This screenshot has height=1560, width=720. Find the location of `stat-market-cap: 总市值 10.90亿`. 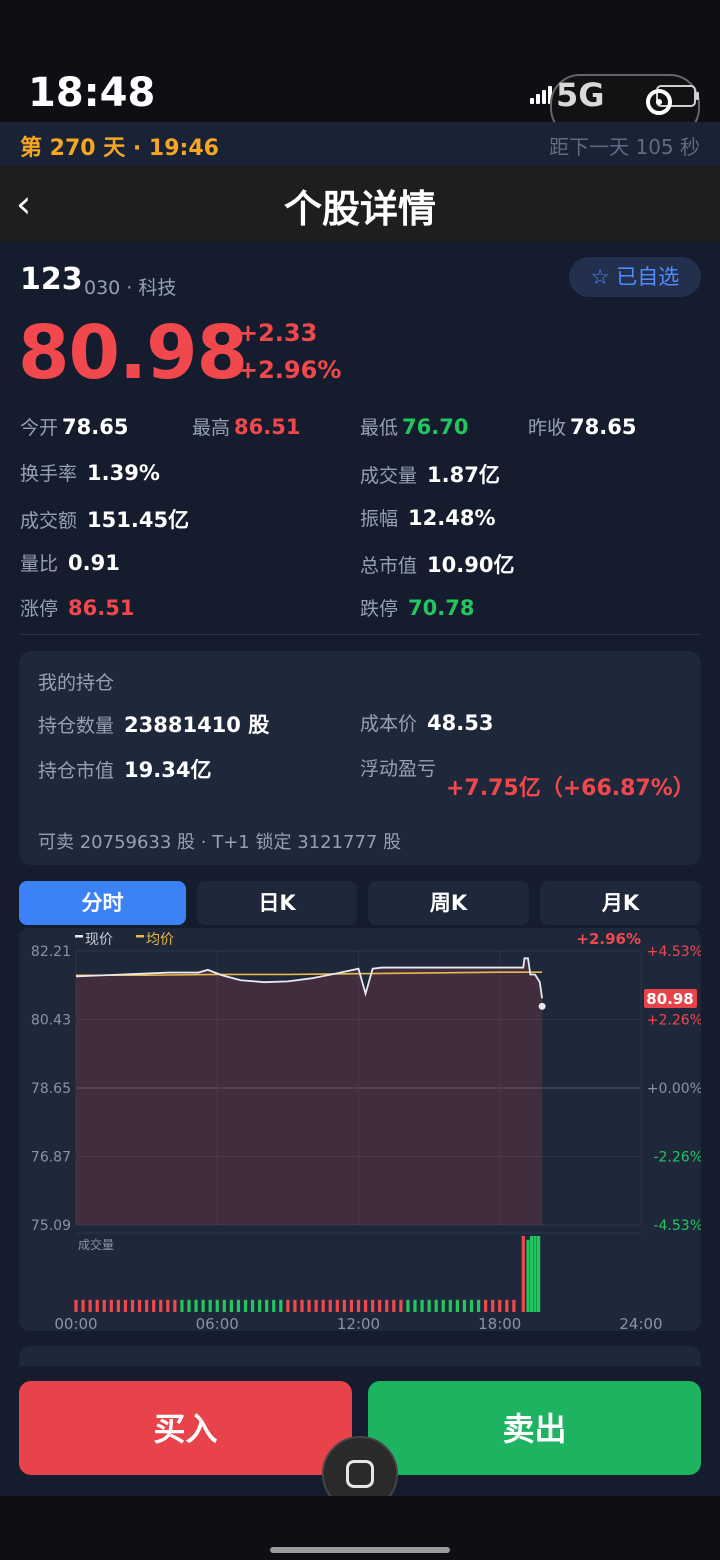

stat-market-cap: 总市值 10.90亿 is located at coordinates (437, 565).